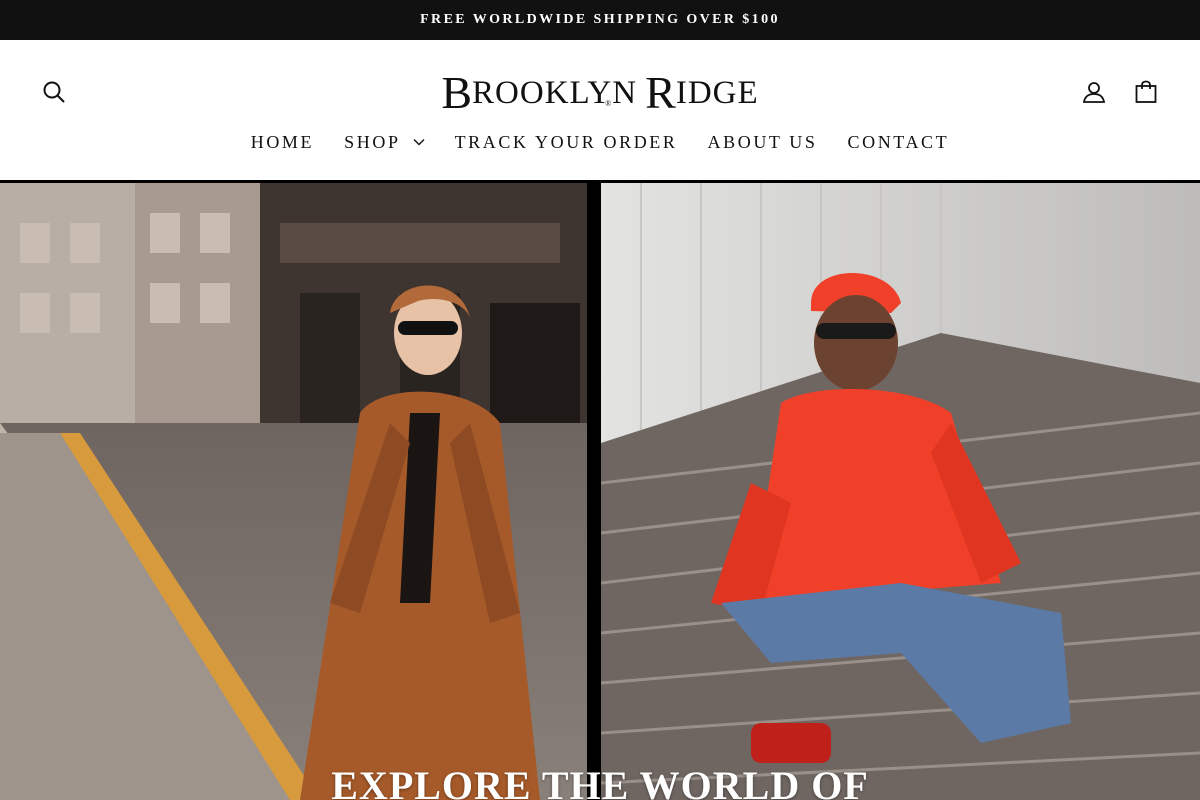  I want to click on hero-heading: EXPLORE THE WORLD OF, so click(600, 781).